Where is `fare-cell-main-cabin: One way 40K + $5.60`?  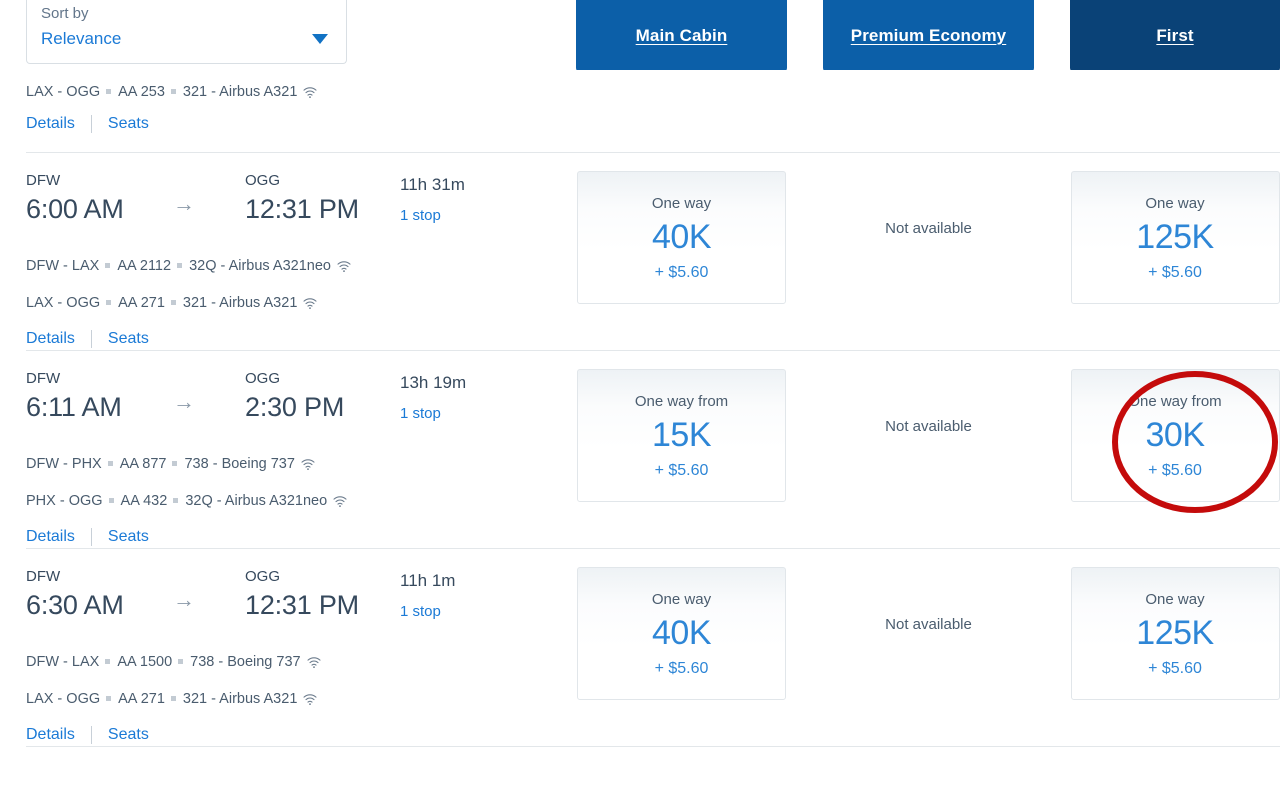 fare-cell-main-cabin: One way 40K + $5.60 is located at coordinates (681, 260).